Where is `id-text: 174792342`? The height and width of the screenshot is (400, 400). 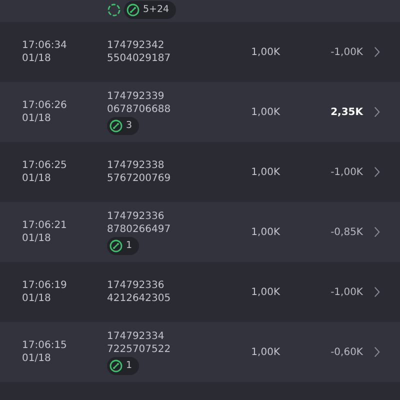
id-text: 174792342 is located at coordinates (135, 45).